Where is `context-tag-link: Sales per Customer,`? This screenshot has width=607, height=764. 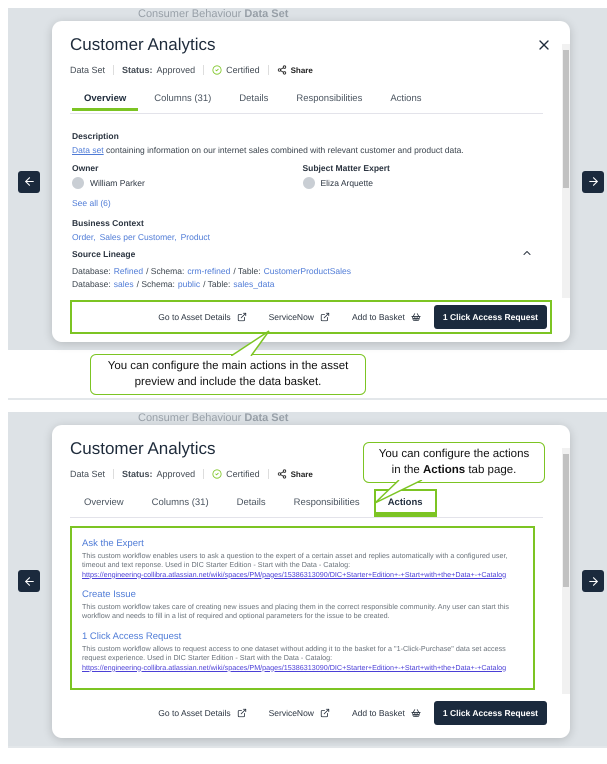 context-tag-link: Sales per Customer, is located at coordinates (138, 237).